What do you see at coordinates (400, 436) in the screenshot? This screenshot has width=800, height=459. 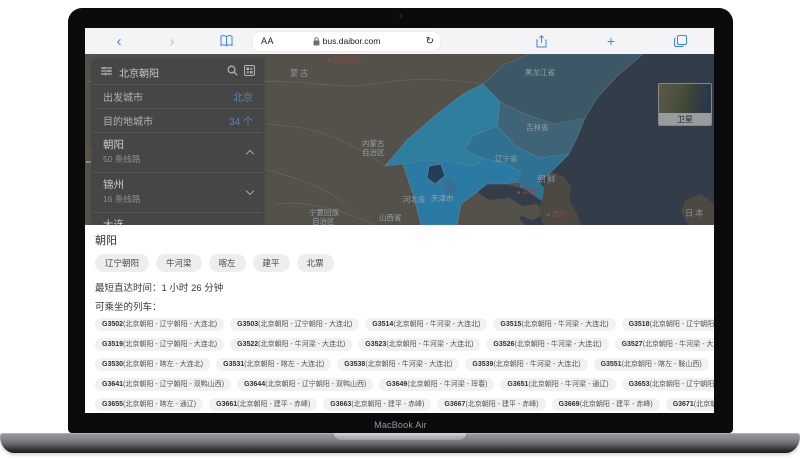 I see `macbook-lid-notch` at bounding box center [400, 436].